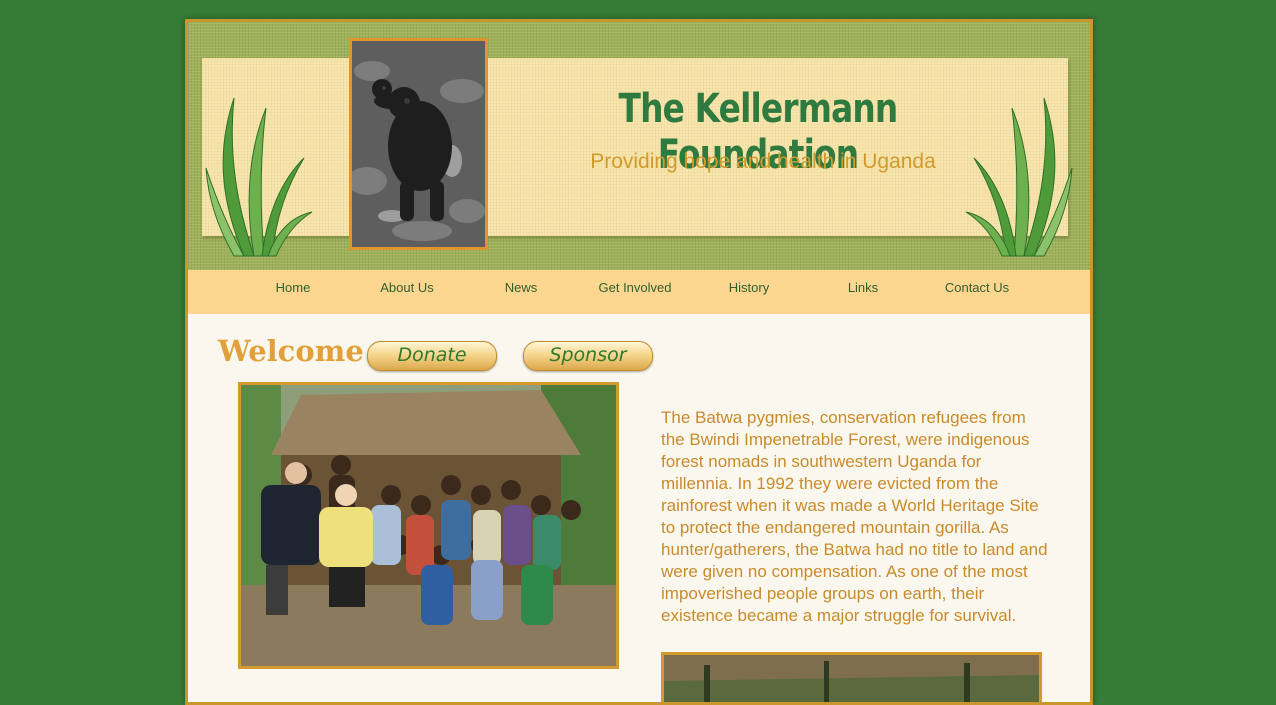 The image size is (1276, 705). I want to click on nav-item-history: History, so click(749, 287).